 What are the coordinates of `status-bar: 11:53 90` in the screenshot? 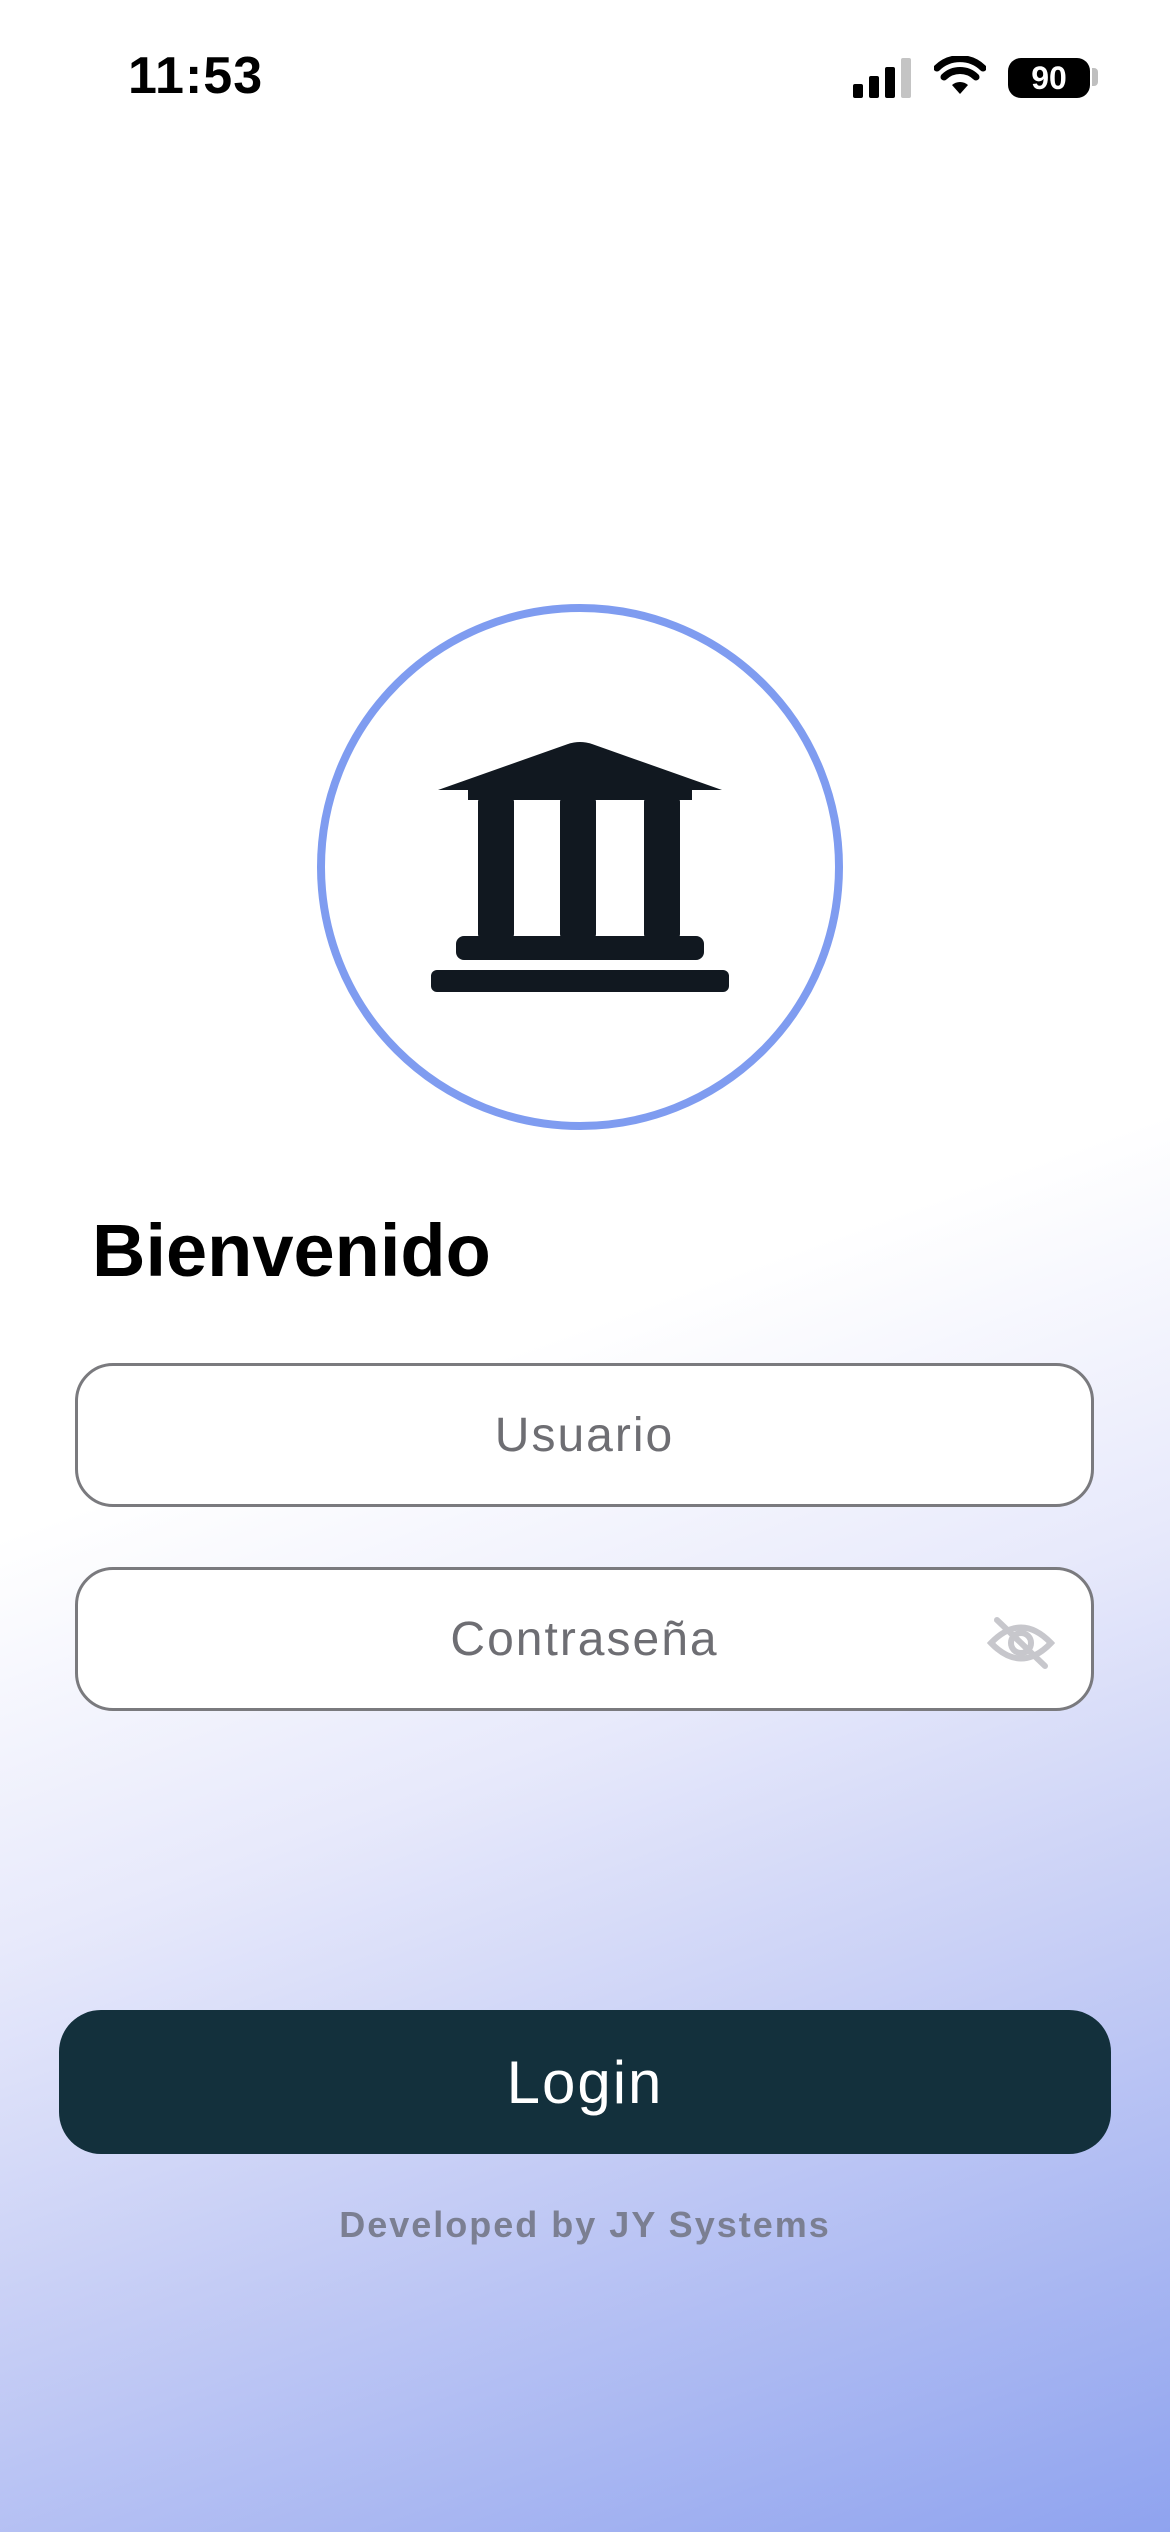 It's located at (585, 75).